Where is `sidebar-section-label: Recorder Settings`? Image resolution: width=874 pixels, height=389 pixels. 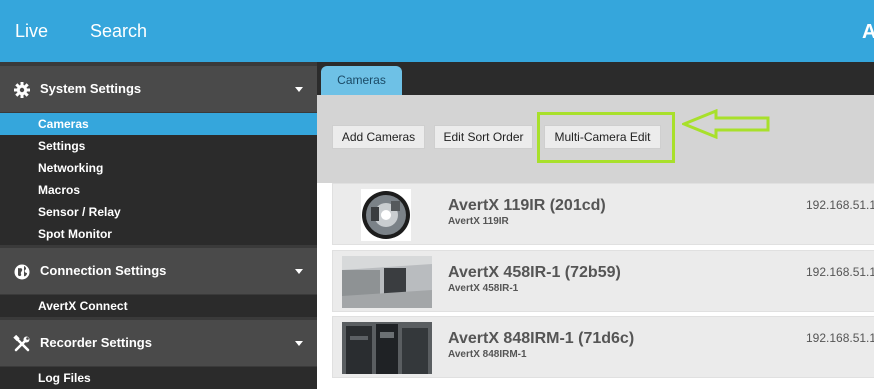 sidebar-section-label: Recorder Settings is located at coordinates (96, 342).